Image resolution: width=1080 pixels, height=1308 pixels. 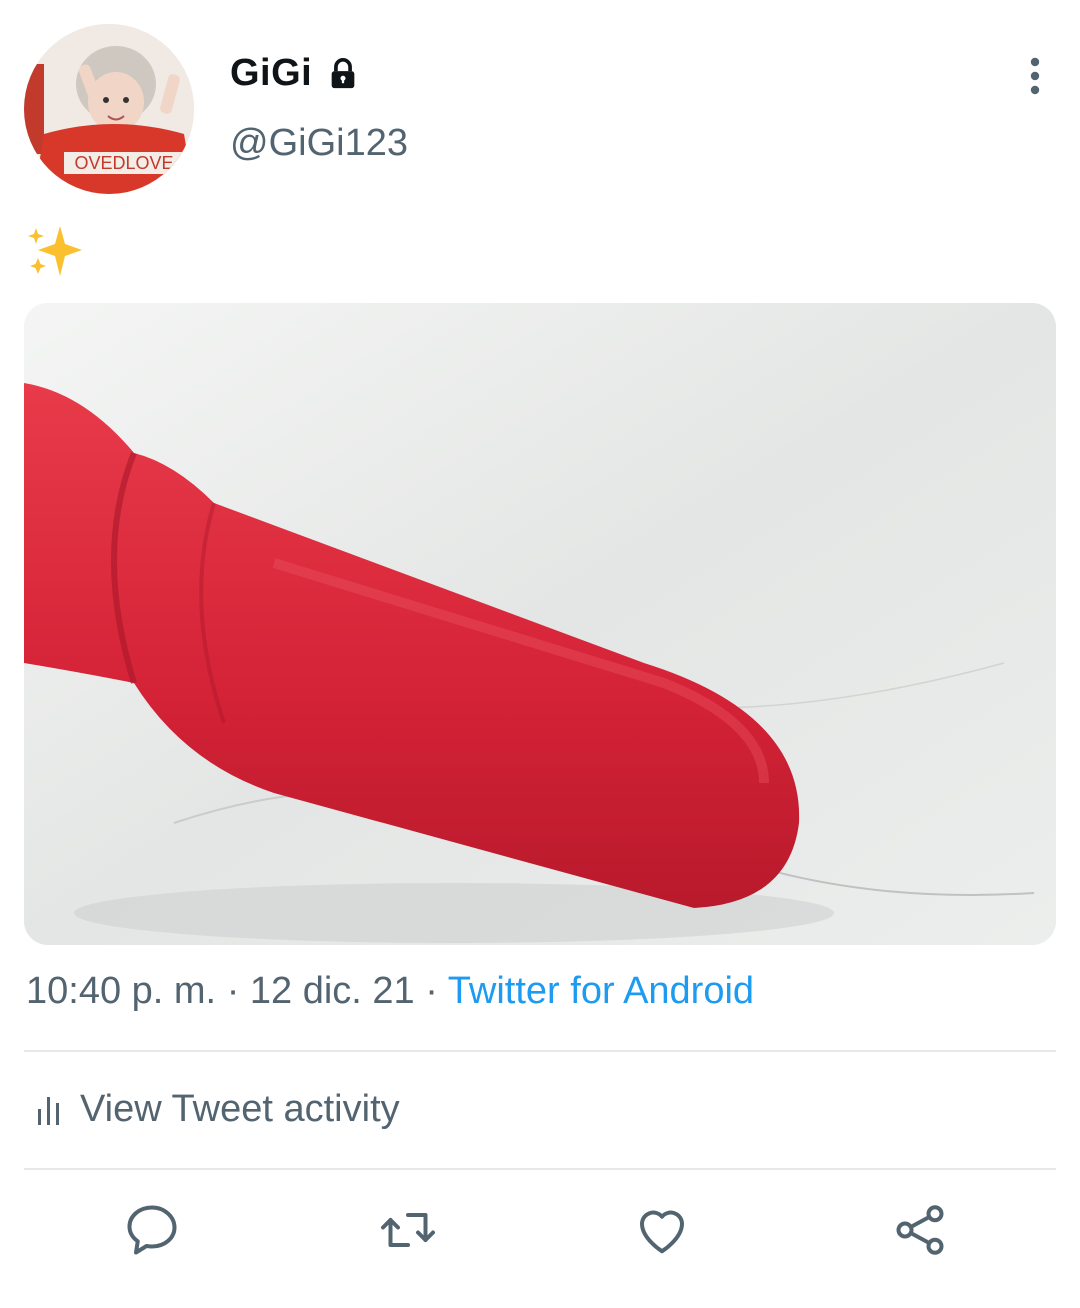 I want to click on reply-button, so click(x=152, y=1230).